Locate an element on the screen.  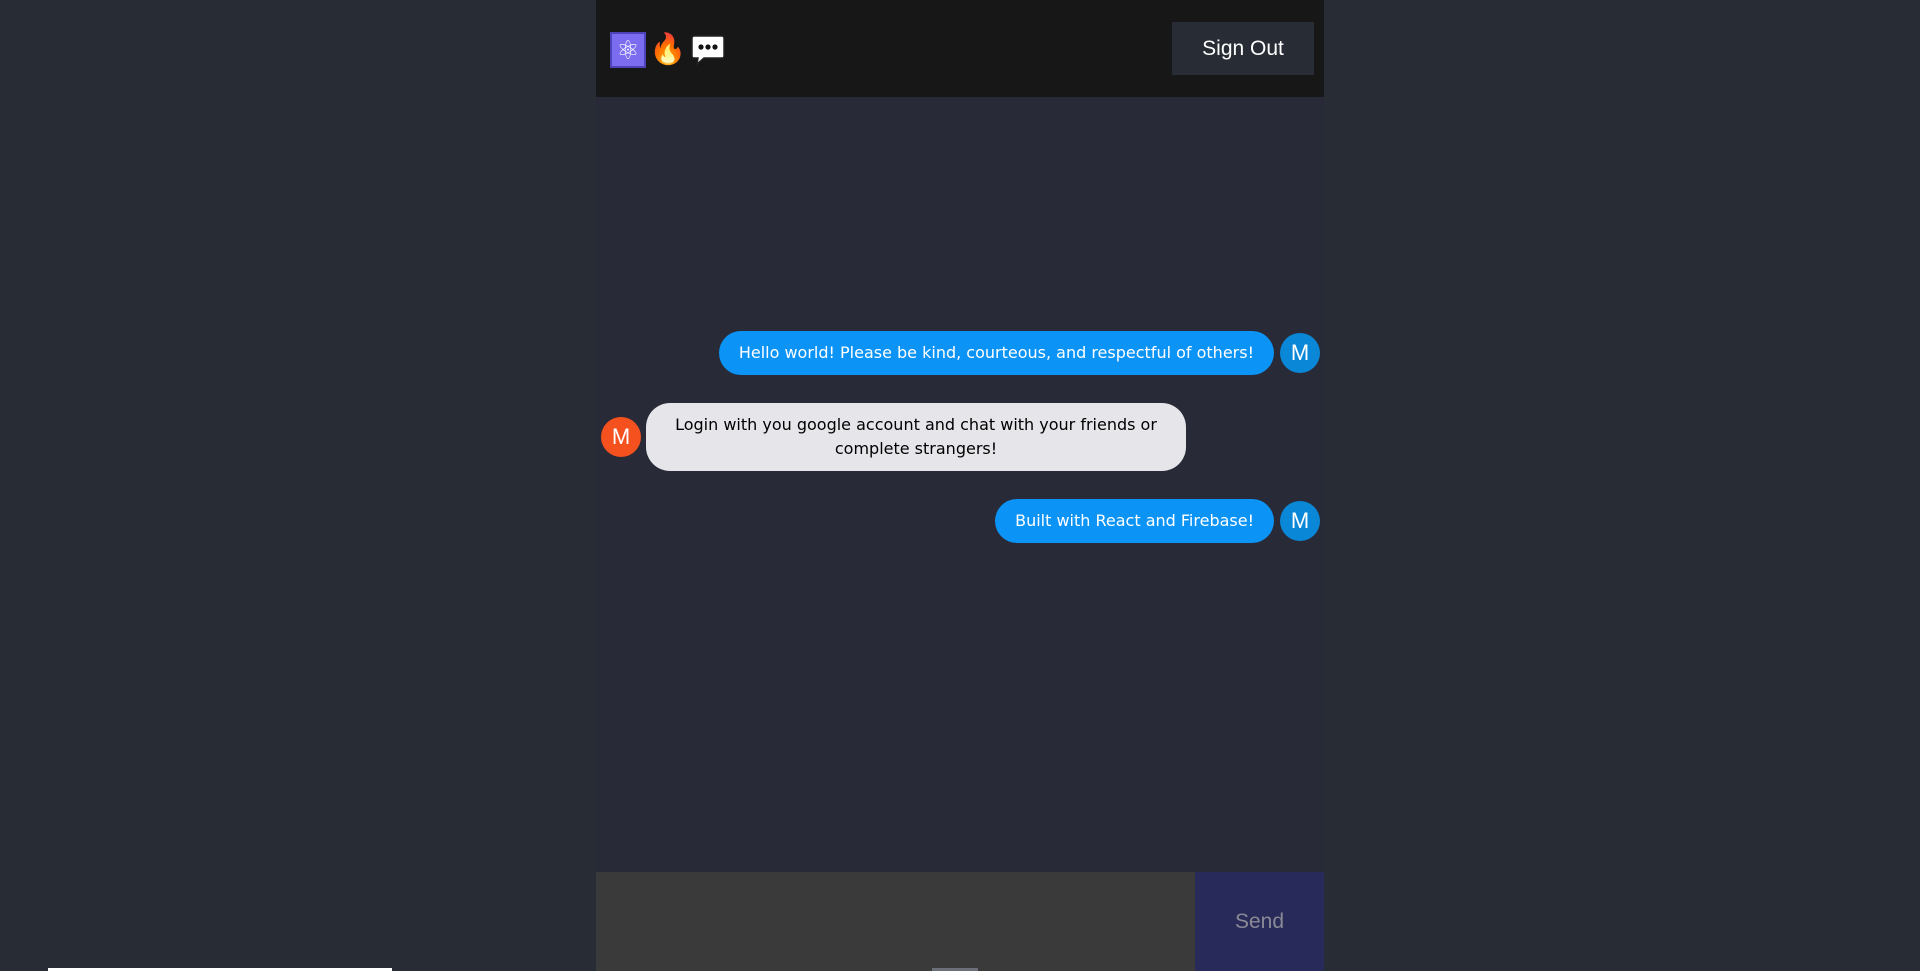
message-bubble: Built with React and Firebase! is located at coordinates (1134, 521).